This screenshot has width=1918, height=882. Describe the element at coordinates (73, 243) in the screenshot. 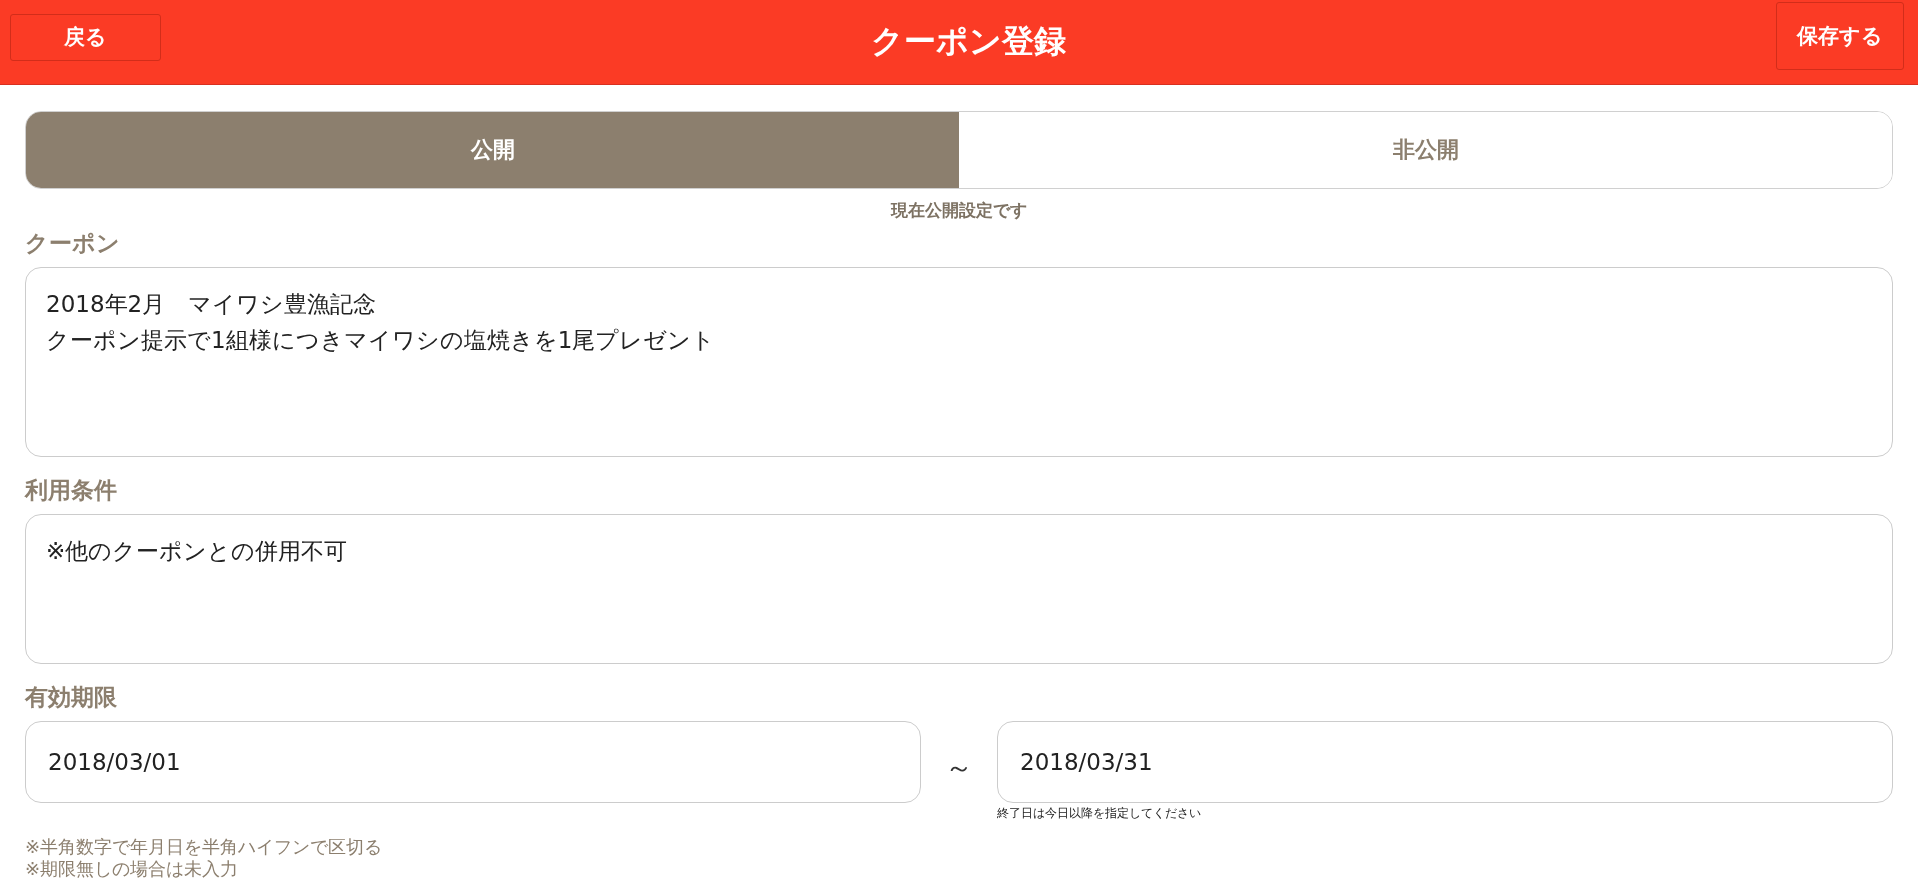

I see `field-label: クーポン` at that location.